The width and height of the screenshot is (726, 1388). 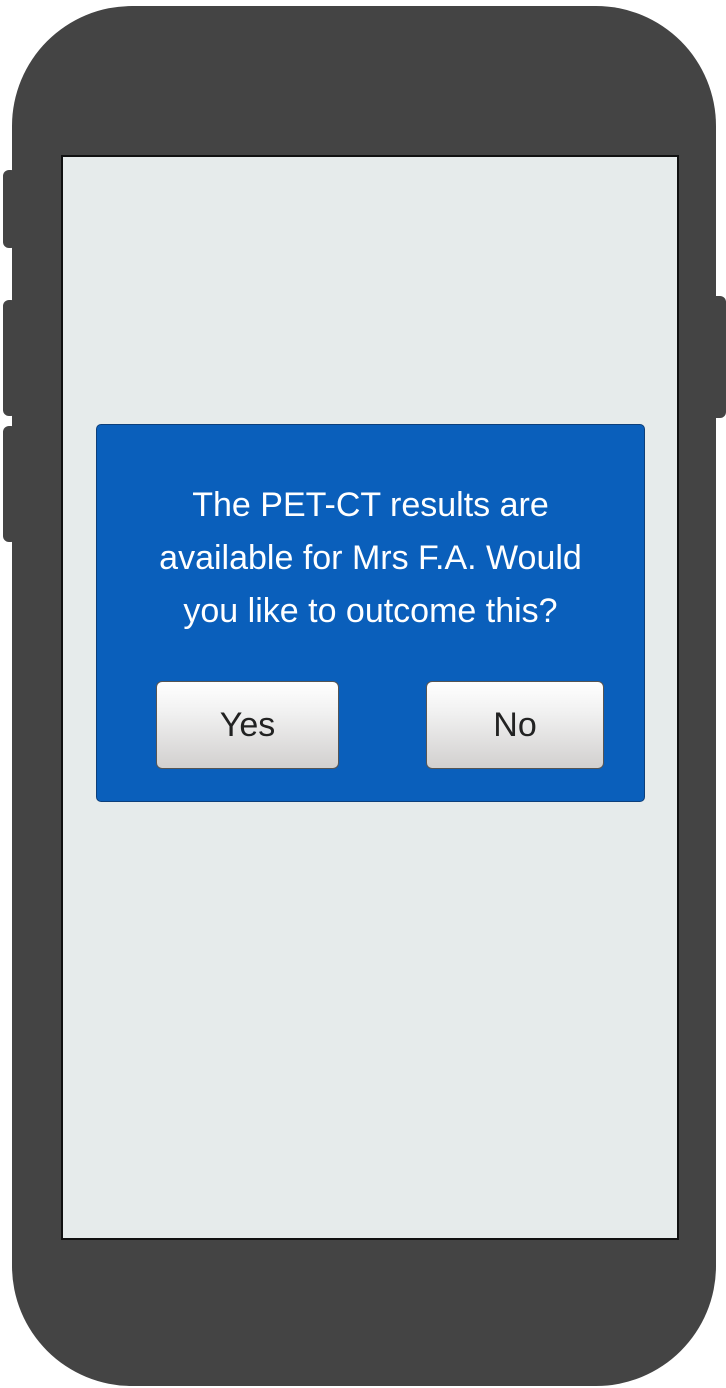 I want to click on no-button: No, so click(x=515, y=725).